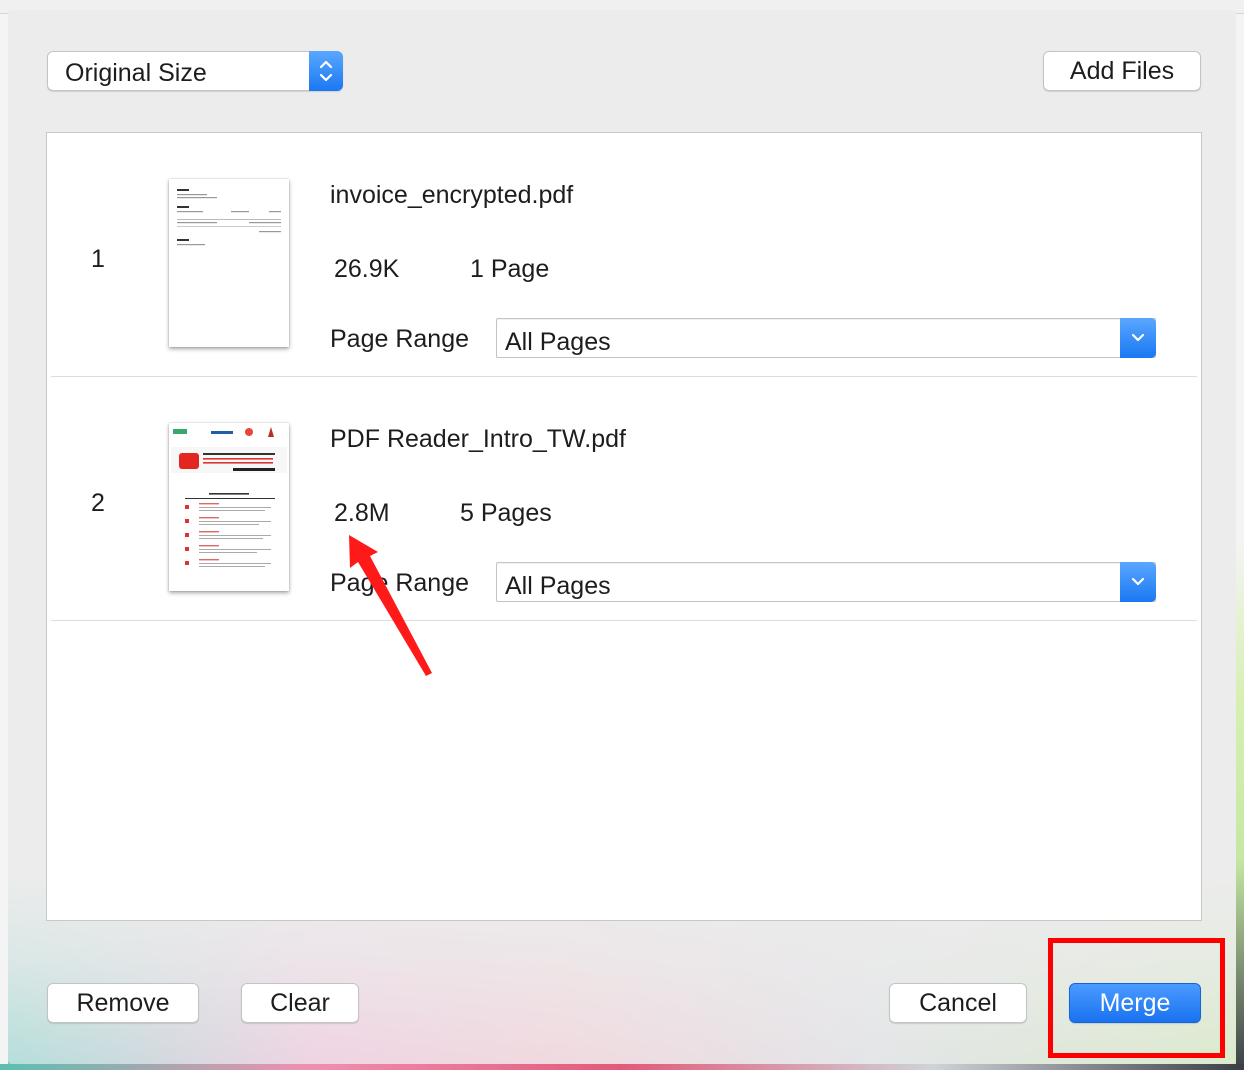 The width and height of the screenshot is (1244, 1070). What do you see at coordinates (326, 71) in the screenshot?
I see `up-down-chevron-icon` at bounding box center [326, 71].